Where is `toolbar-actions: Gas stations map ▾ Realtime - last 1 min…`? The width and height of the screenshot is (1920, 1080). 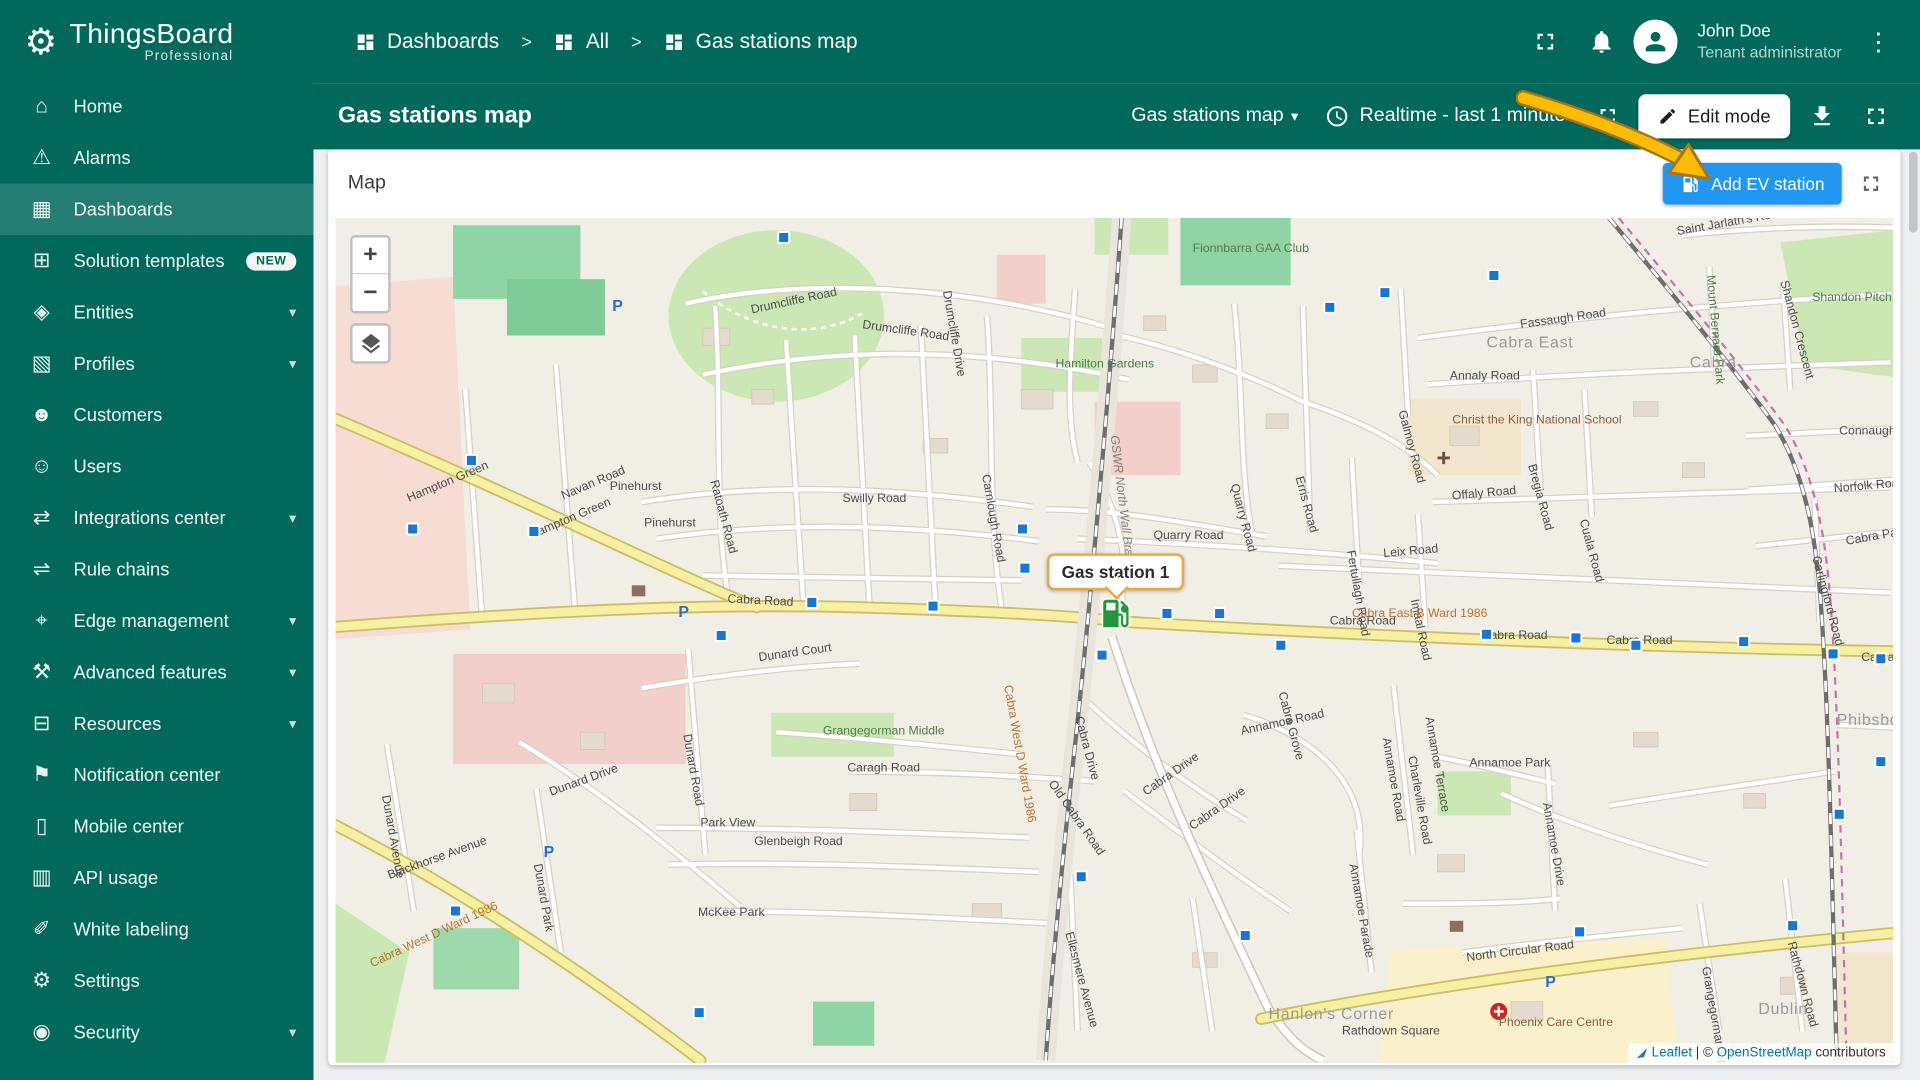
toolbar-actions: Gas stations map ▾ Realtime - last 1 min… is located at coordinates (1514, 116).